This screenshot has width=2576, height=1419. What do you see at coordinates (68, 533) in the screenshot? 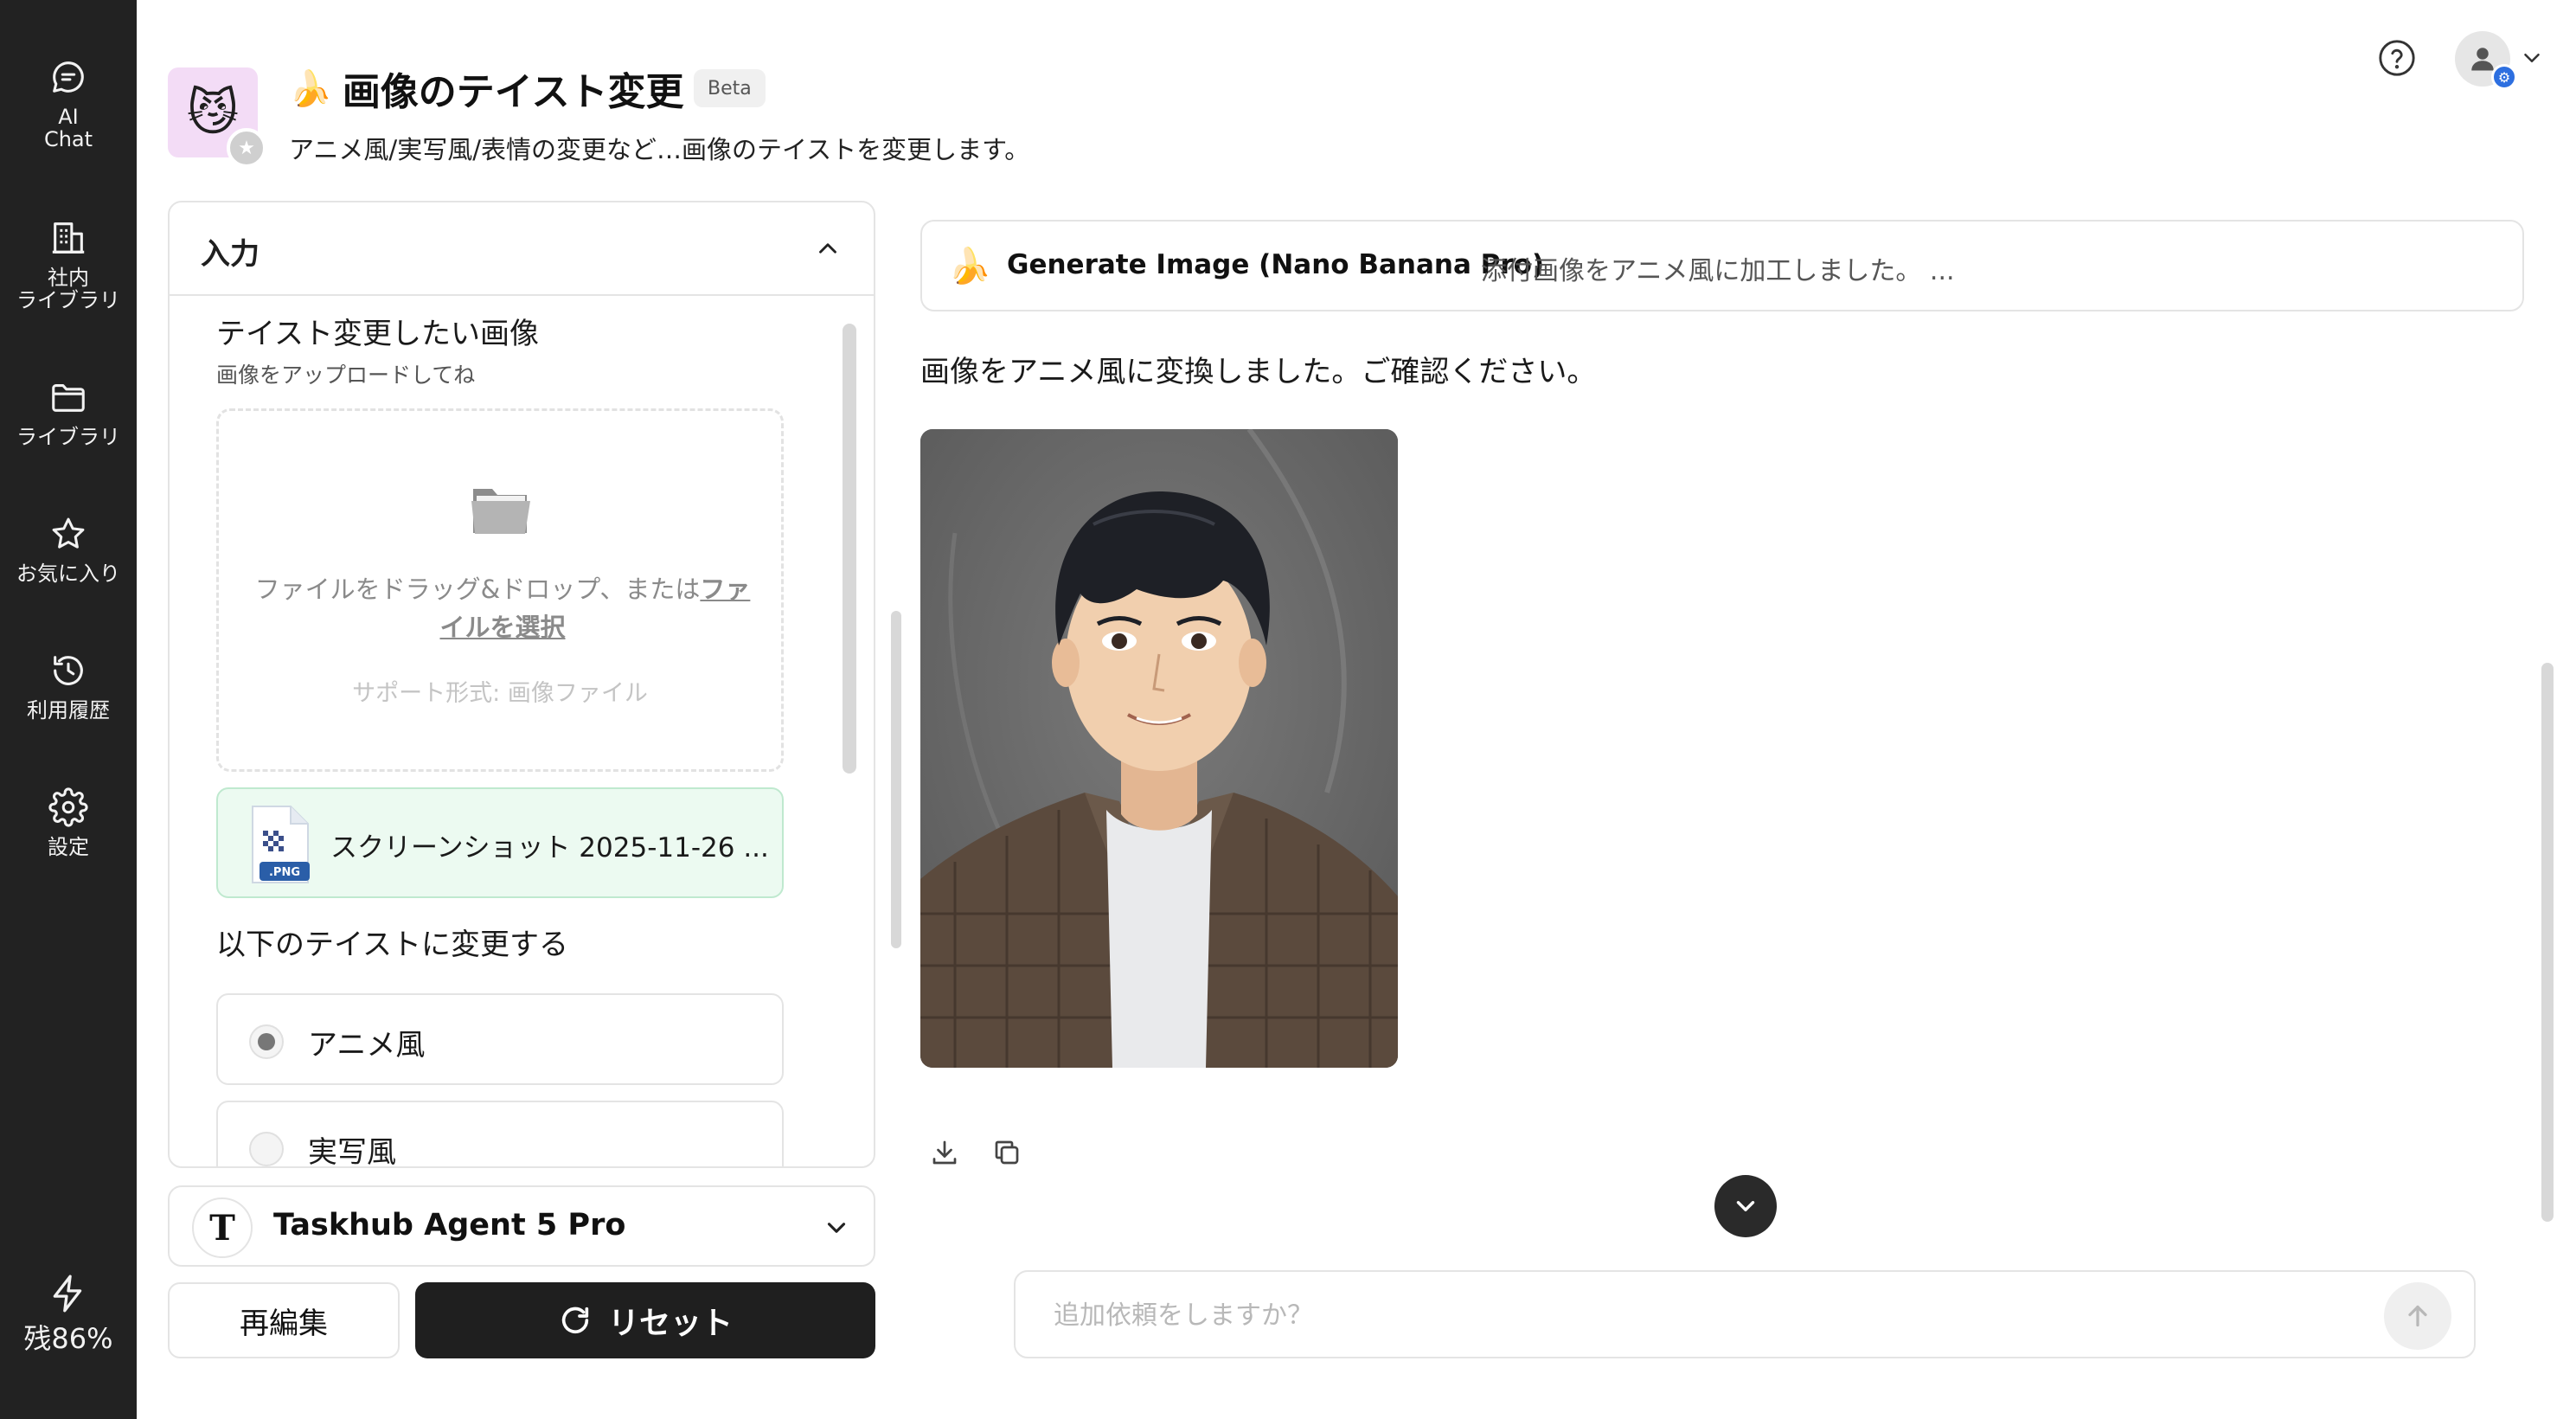
I see `star-icon` at bounding box center [68, 533].